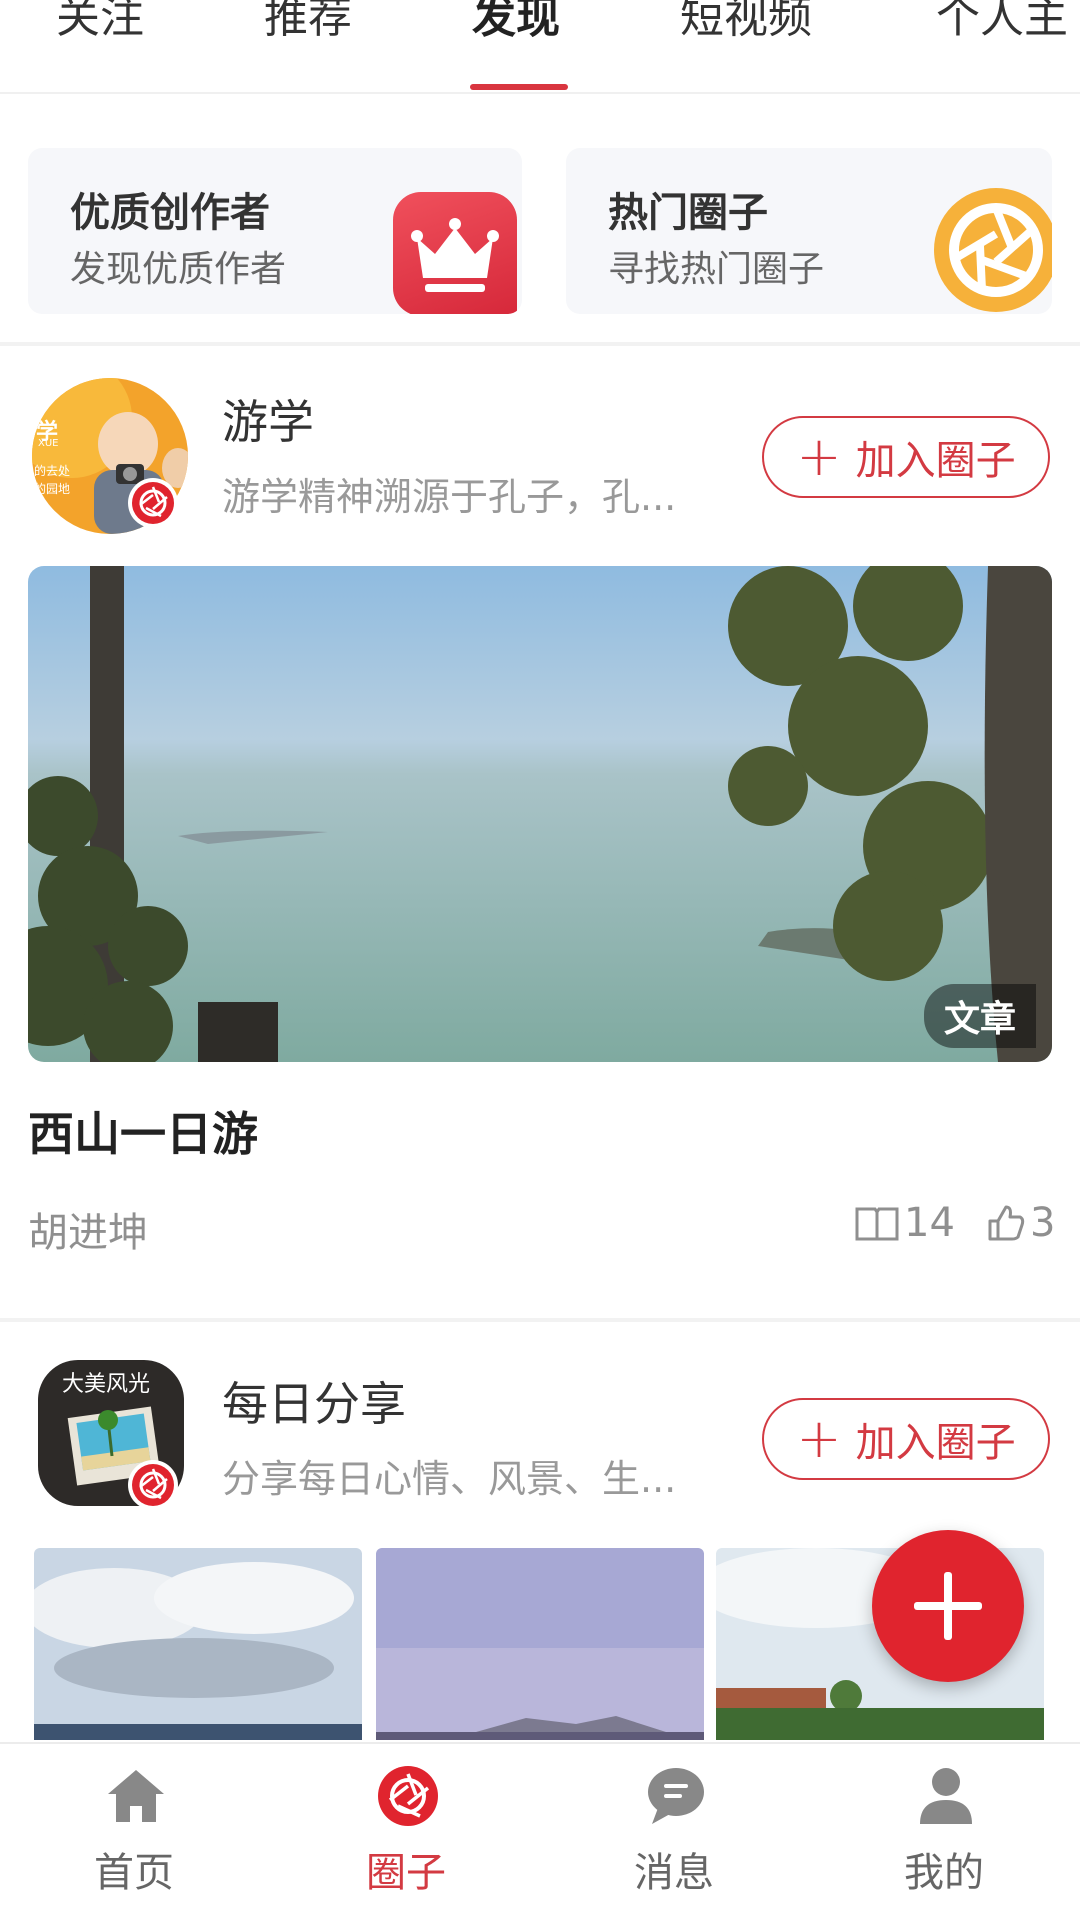  What do you see at coordinates (136, 1796) in the screenshot?
I see `home-icon` at bounding box center [136, 1796].